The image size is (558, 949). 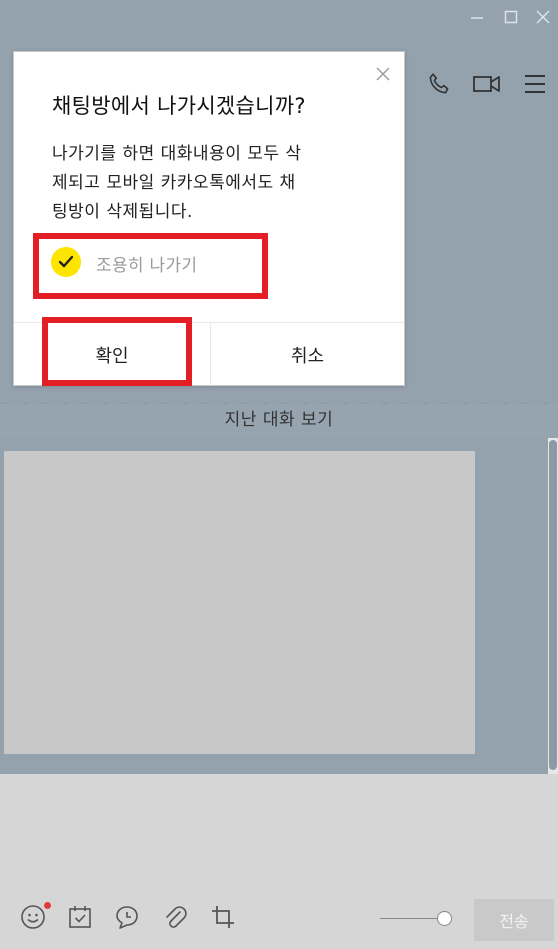 I want to click on scrollbar-thumb, so click(x=553, y=605).